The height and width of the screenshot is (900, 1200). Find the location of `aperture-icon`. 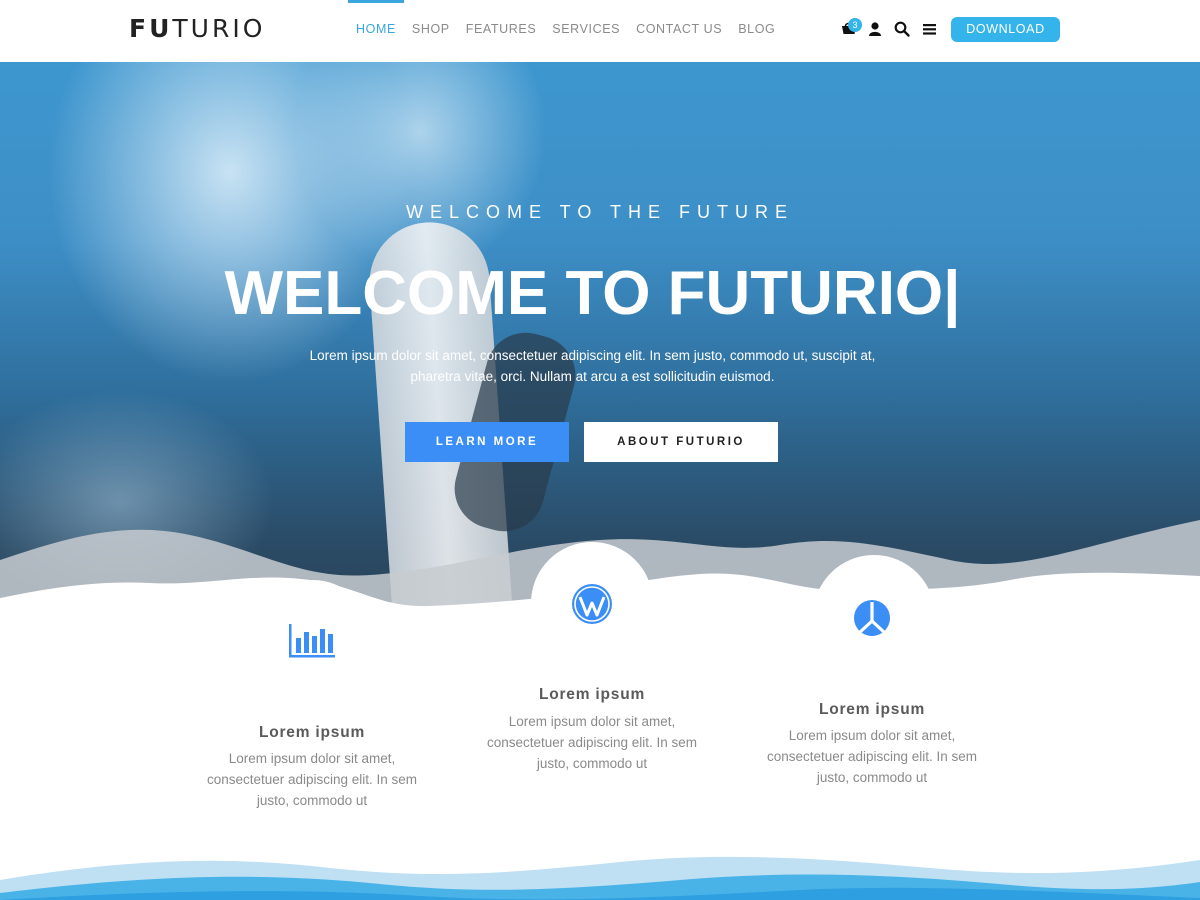

aperture-icon is located at coordinates (872, 618).